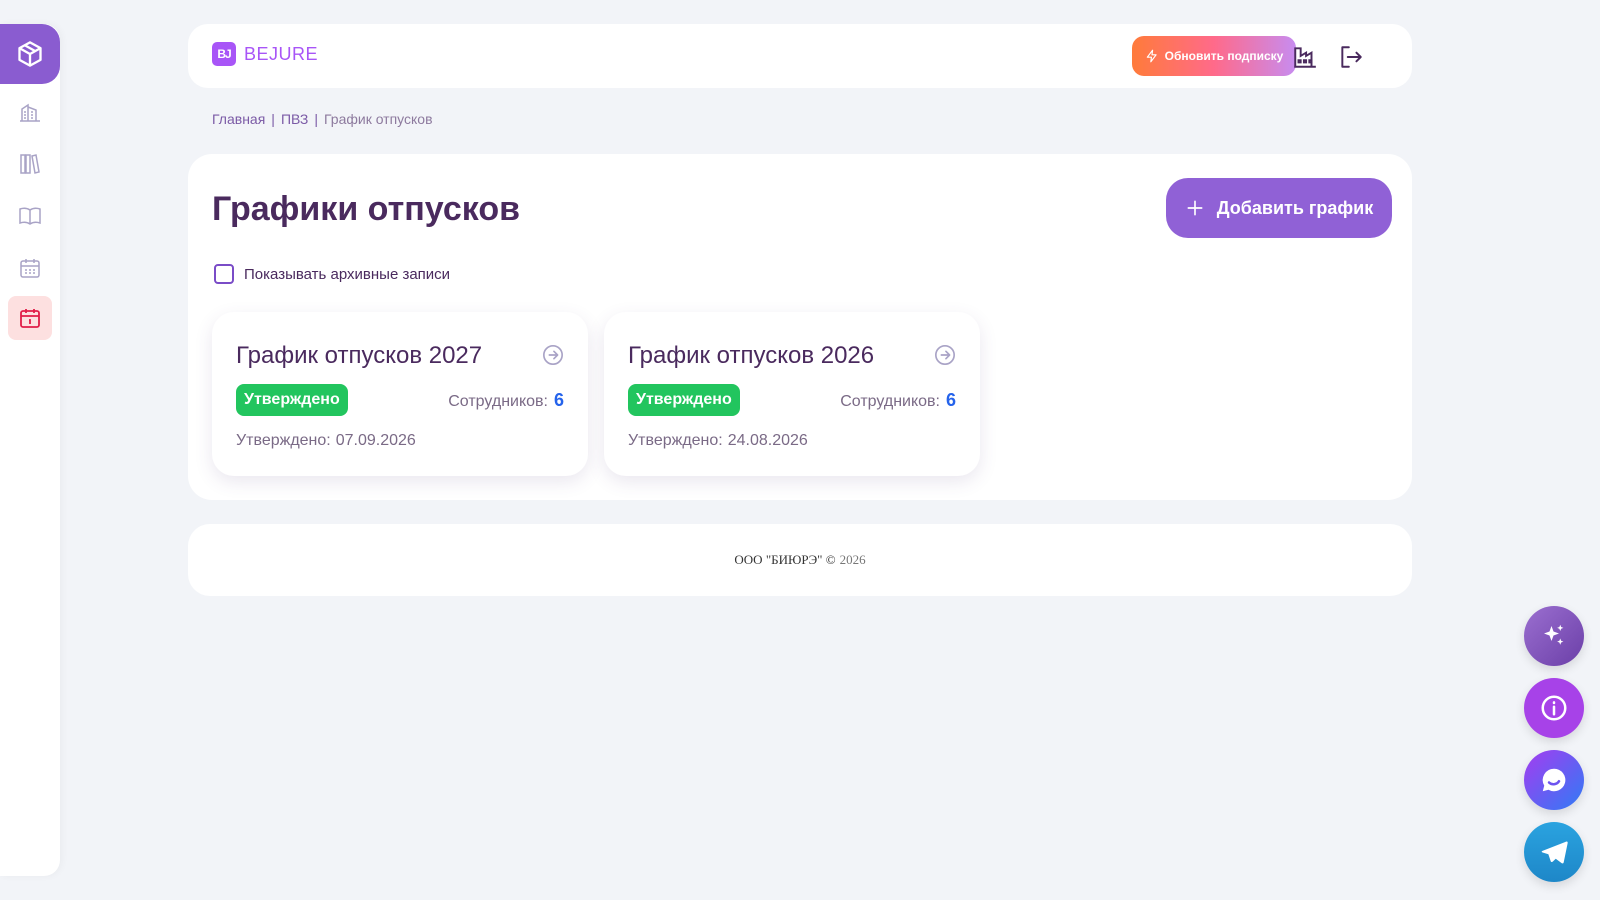  I want to click on footer-org: ООО "БИЮРЭ" ©, so click(785, 559).